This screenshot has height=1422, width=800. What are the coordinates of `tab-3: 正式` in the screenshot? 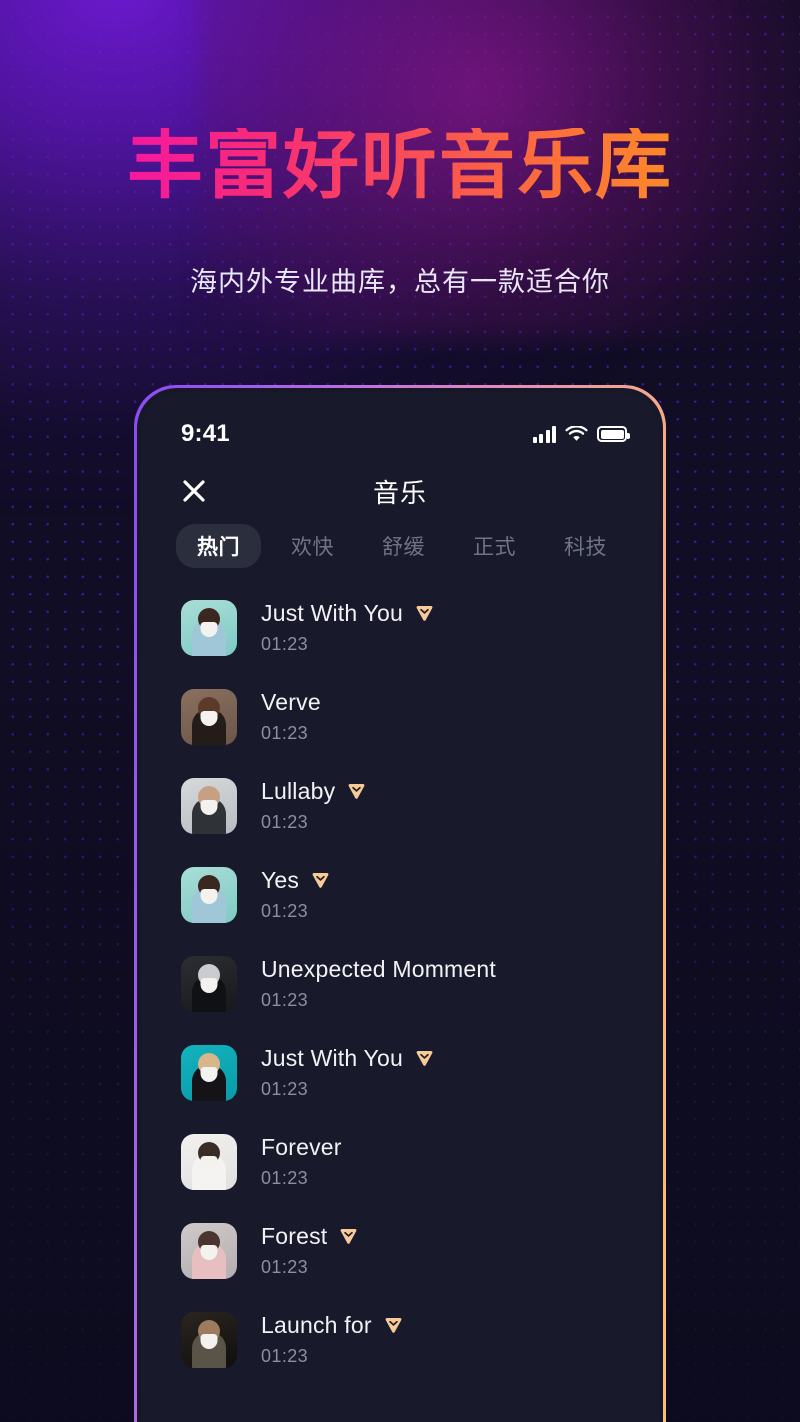 It's located at (494, 546).